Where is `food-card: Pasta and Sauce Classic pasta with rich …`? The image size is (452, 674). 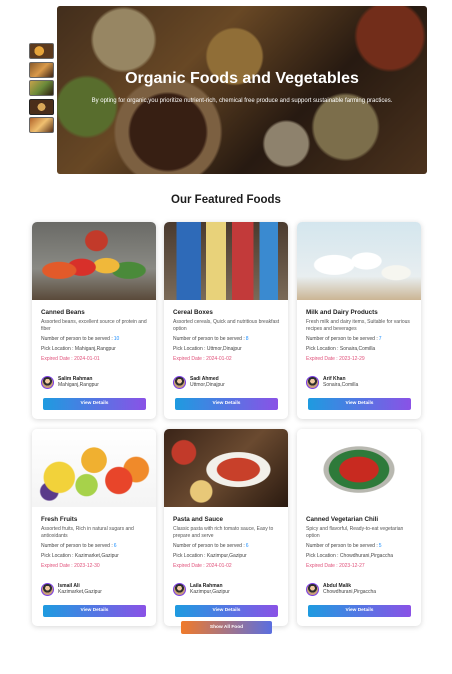
food-card: Pasta and Sauce Classic pasta with rich … is located at coordinates (226, 527).